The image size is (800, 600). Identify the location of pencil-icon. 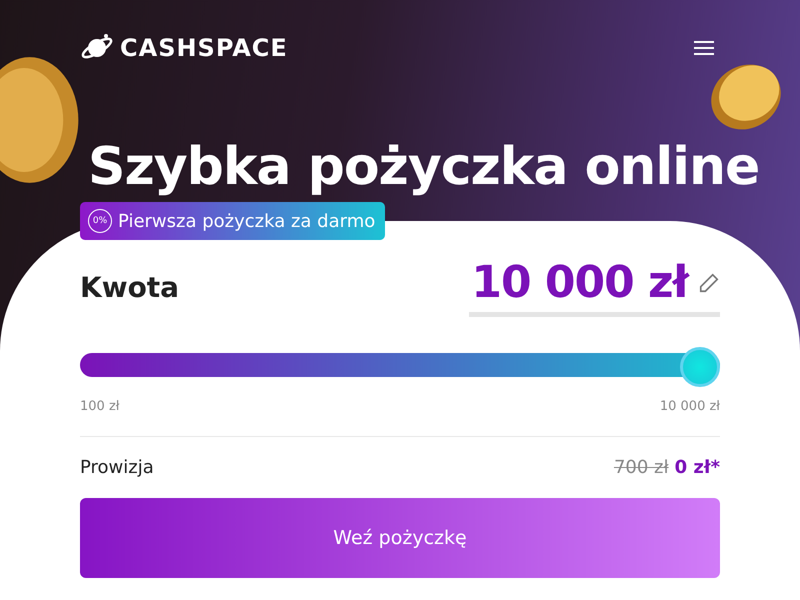
(709, 283).